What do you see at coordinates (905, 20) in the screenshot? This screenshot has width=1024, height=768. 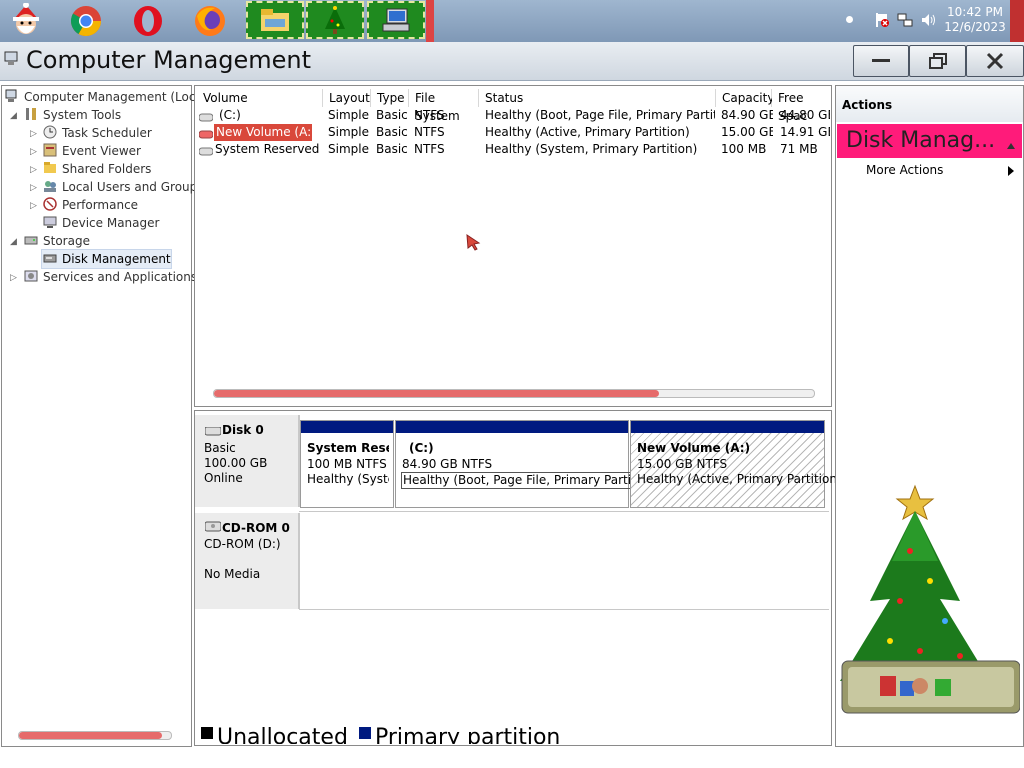 I see `network-icon` at bounding box center [905, 20].